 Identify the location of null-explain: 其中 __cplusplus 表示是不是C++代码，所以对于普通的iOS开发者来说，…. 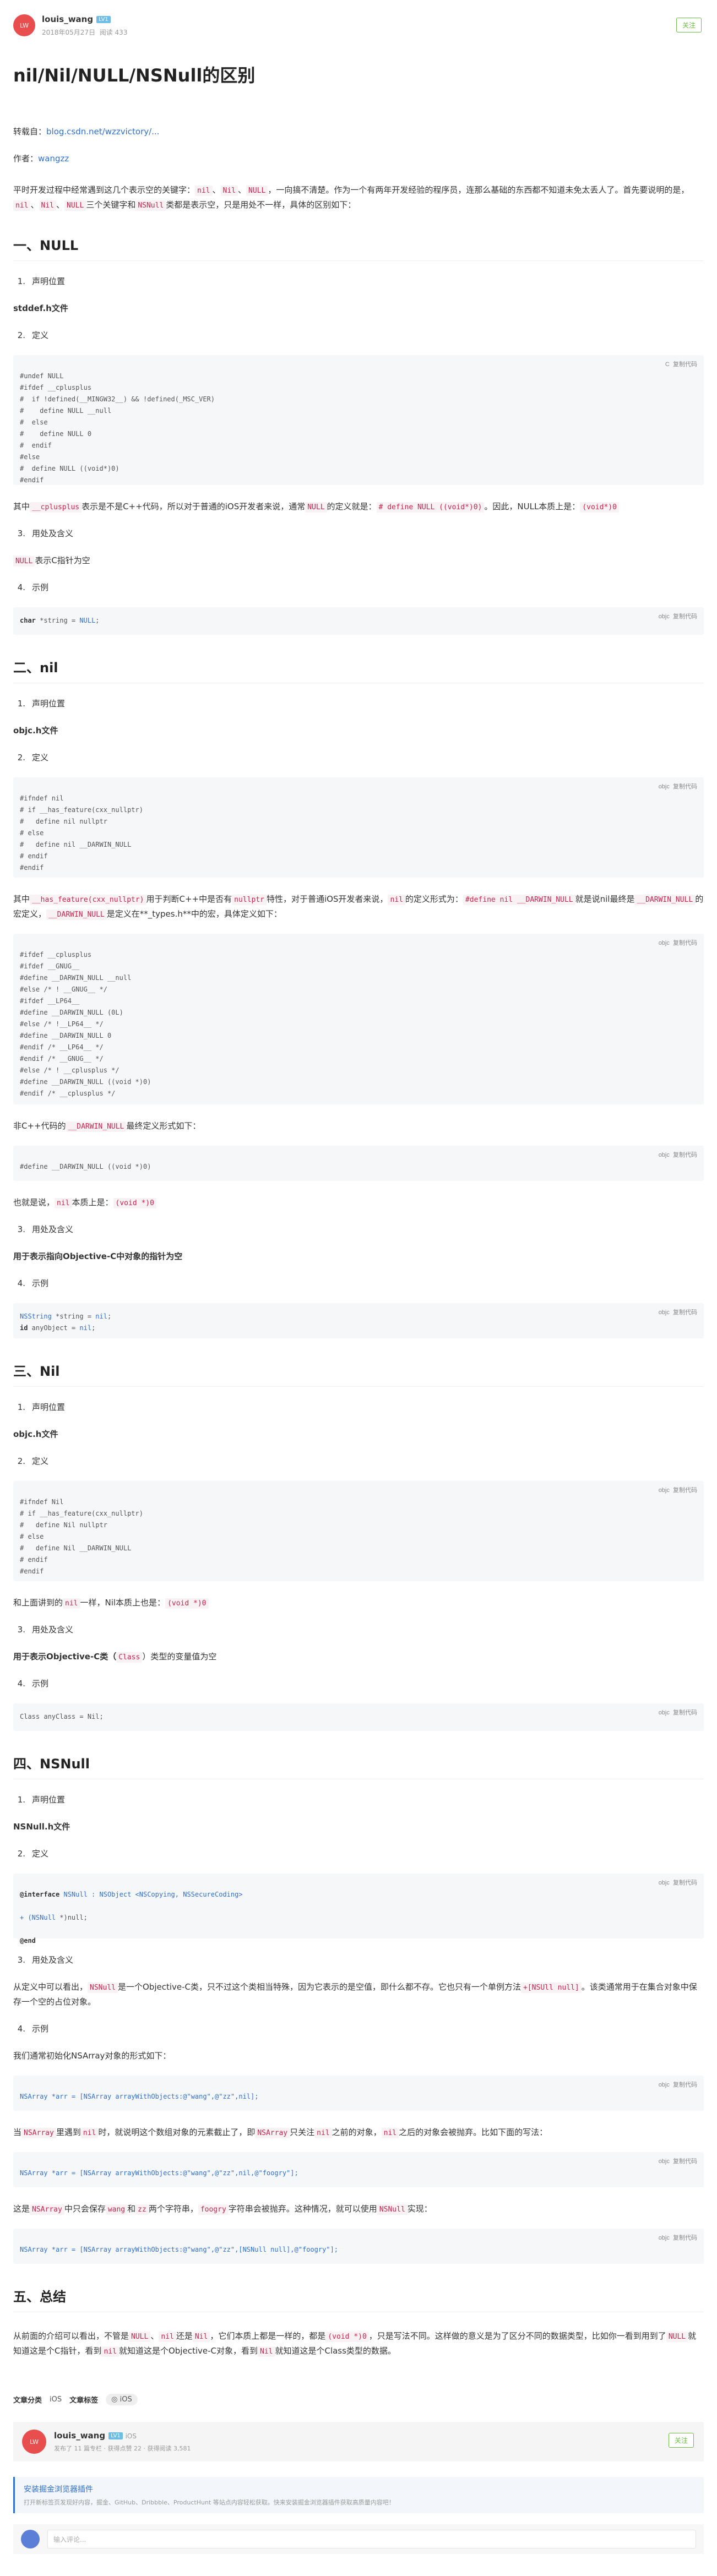
(358, 506).